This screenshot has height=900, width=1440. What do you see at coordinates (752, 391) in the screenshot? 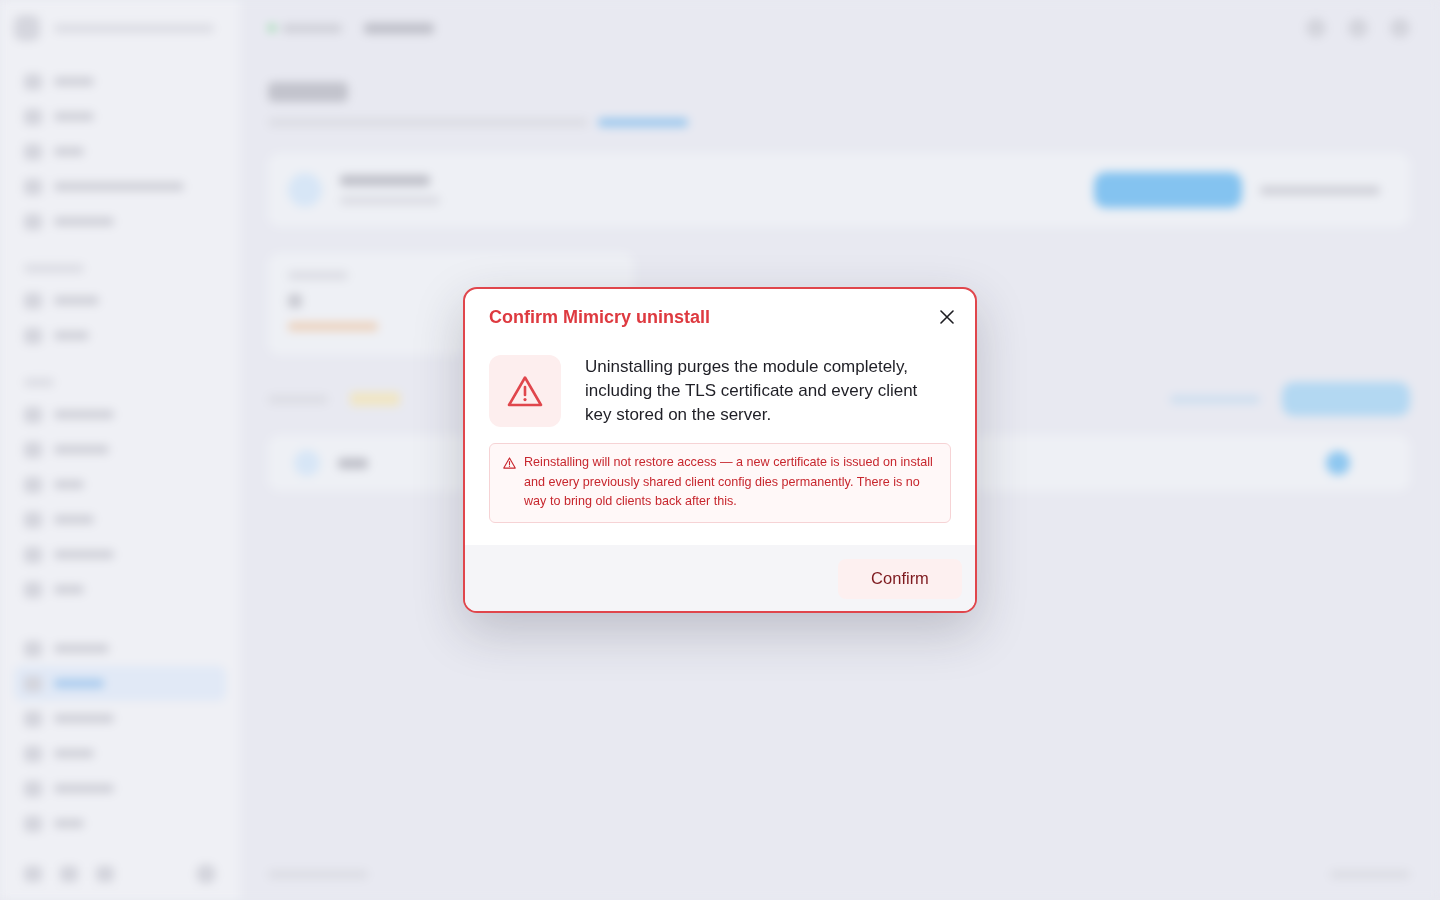
I see `dialog-message: Uninstalling purges the module completely, including the TLS certificate and every client key stored on the server.` at bounding box center [752, 391].